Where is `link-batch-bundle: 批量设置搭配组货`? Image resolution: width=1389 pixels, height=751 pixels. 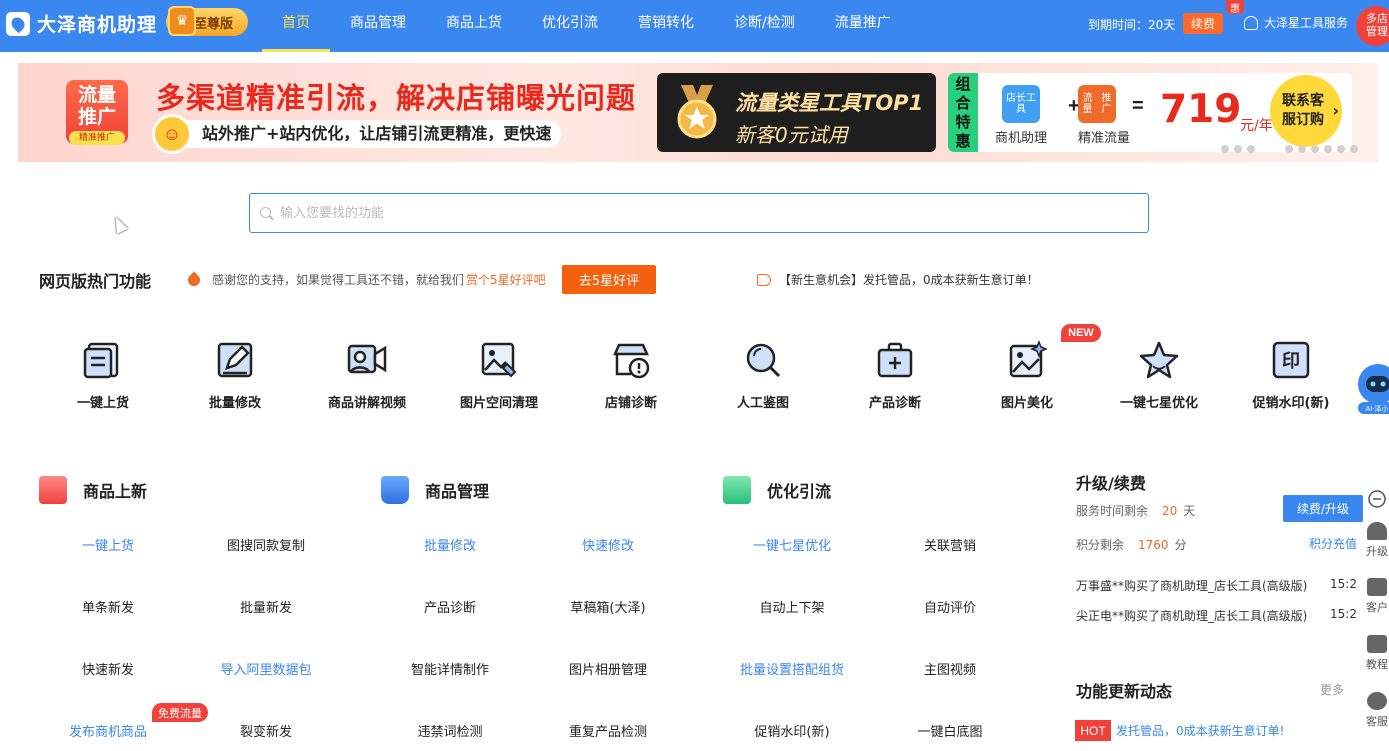
link-batch-bundle: 批量设置搭配组货 is located at coordinates (792, 668).